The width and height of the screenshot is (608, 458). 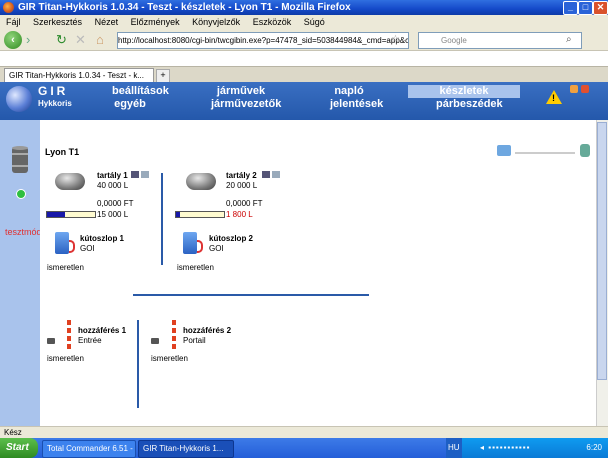 I want to click on search-input: Google, so click(x=500, y=40).